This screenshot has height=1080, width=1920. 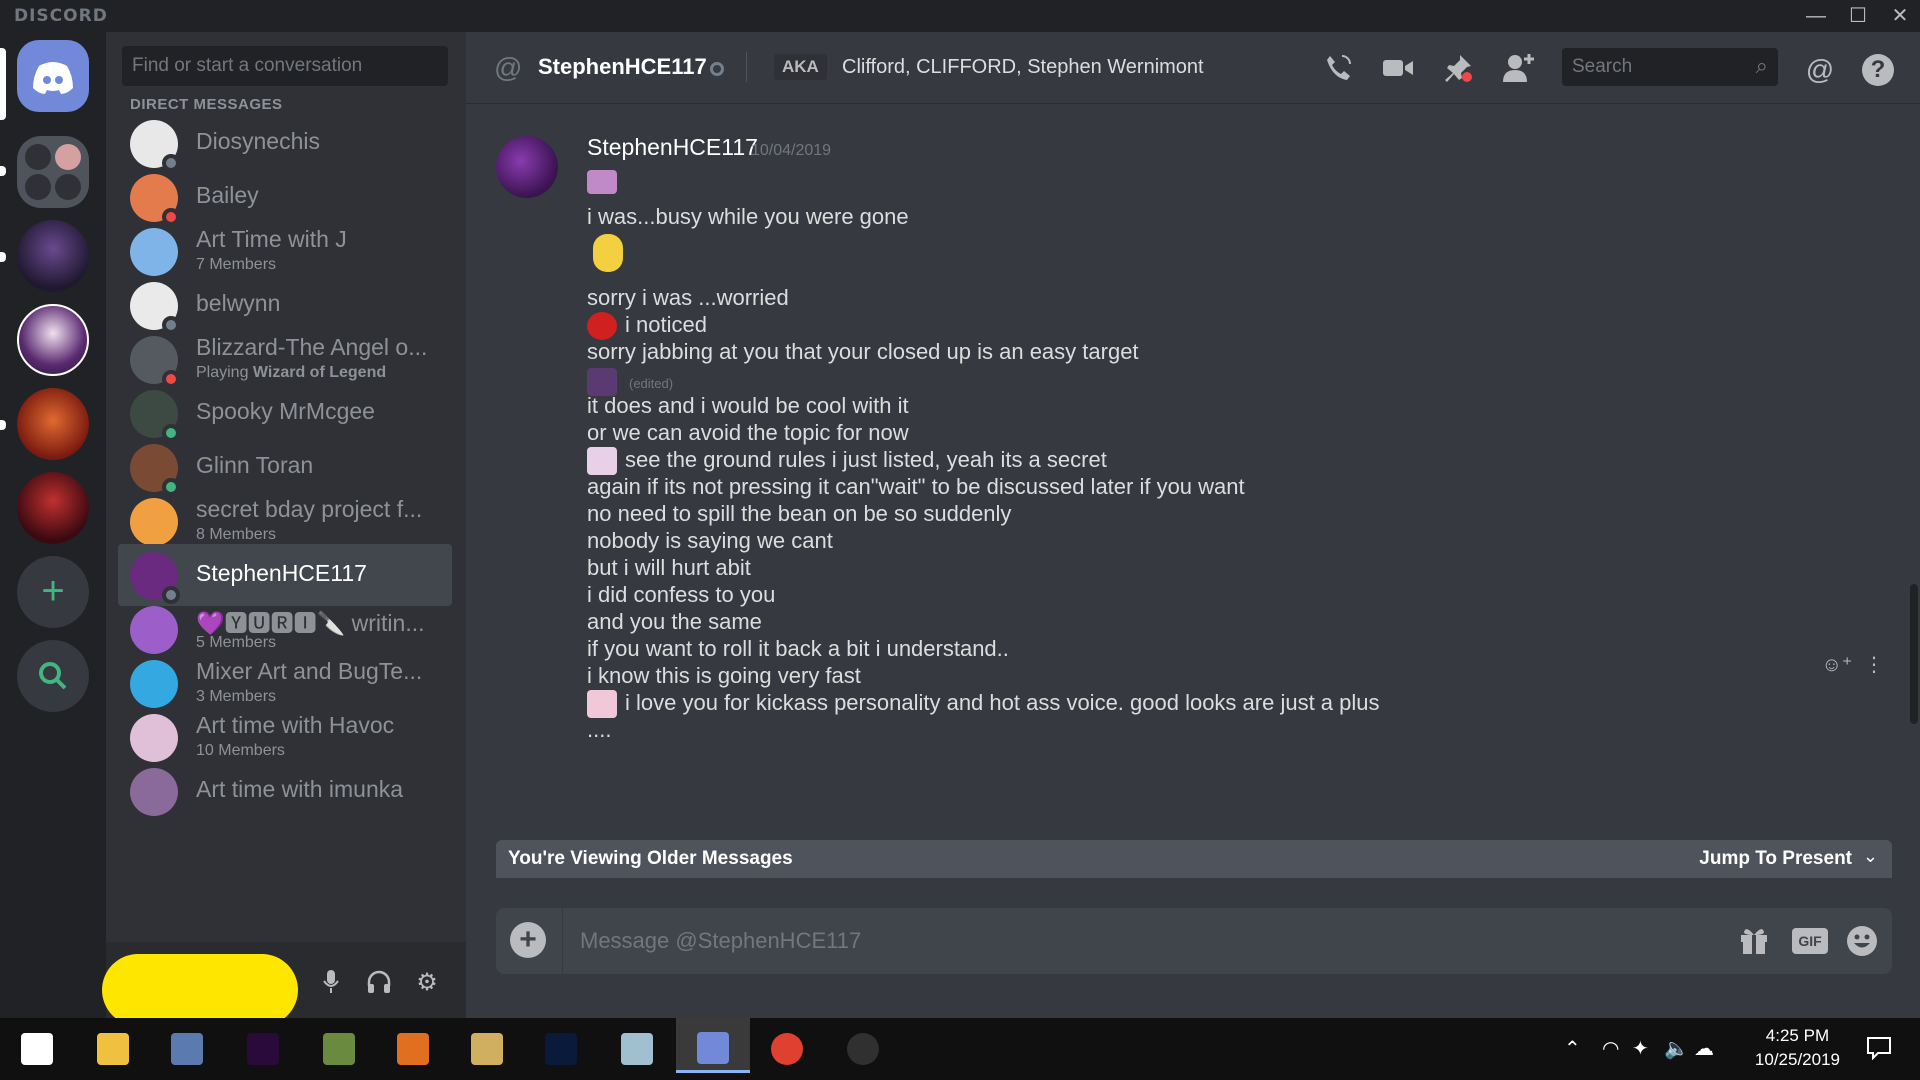 What do you see at coordinates (255, 465) in the screenshot?
I see `dm-name: Glinn Toran` at bounding box center [255, 465].